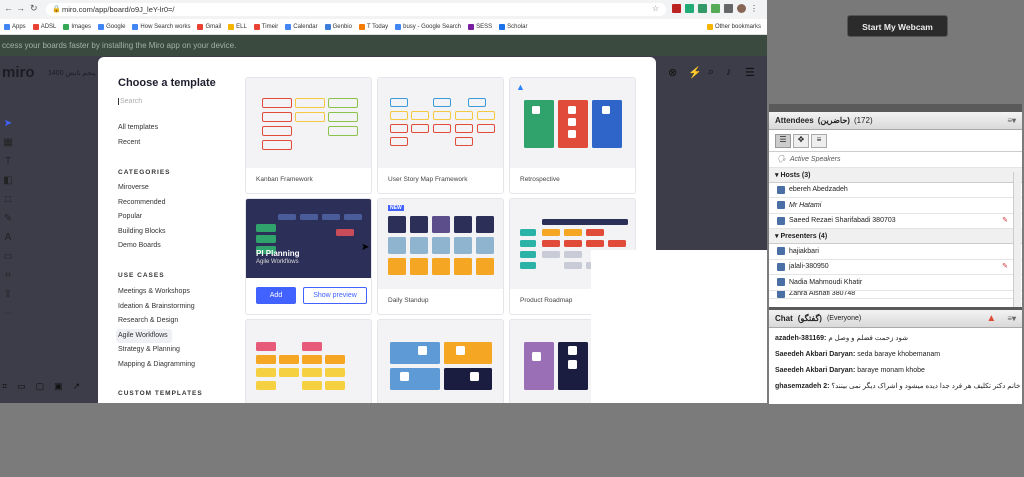  I want to click on bookmark-item: Images, so click(77, 26).